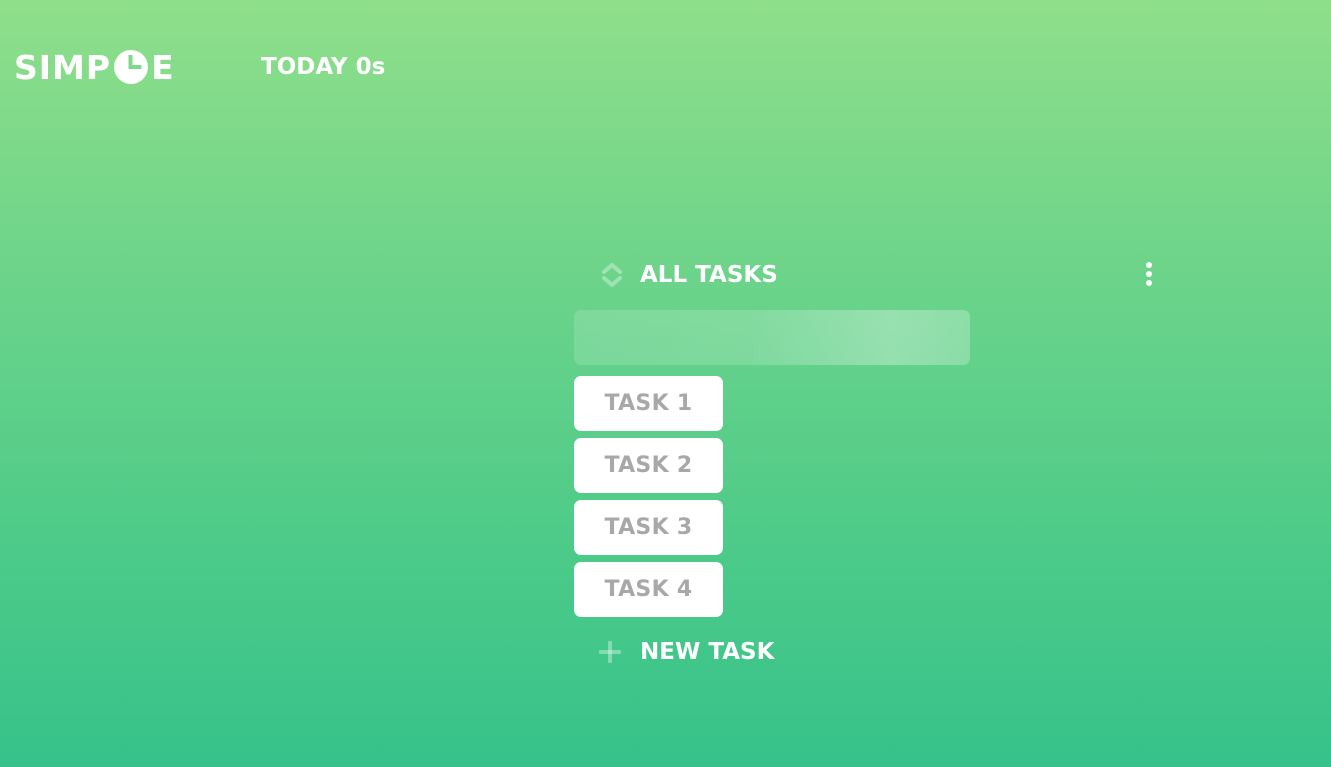  I want to click on sort-arrows-icon, so click(612, 275).